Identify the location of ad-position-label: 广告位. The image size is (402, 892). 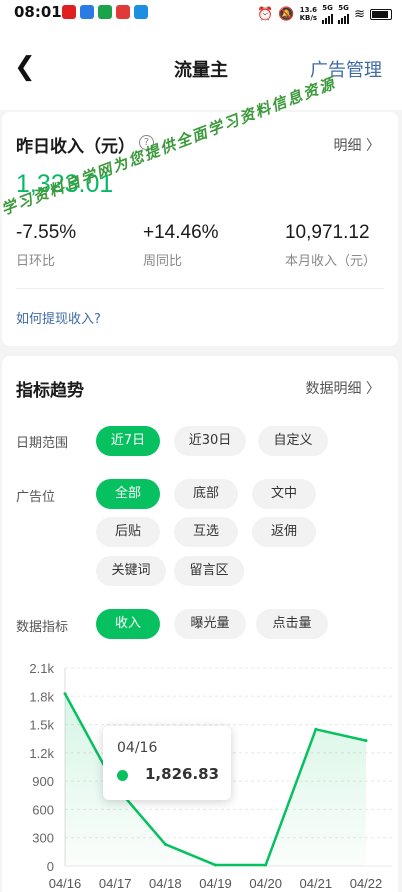
(36, 497).